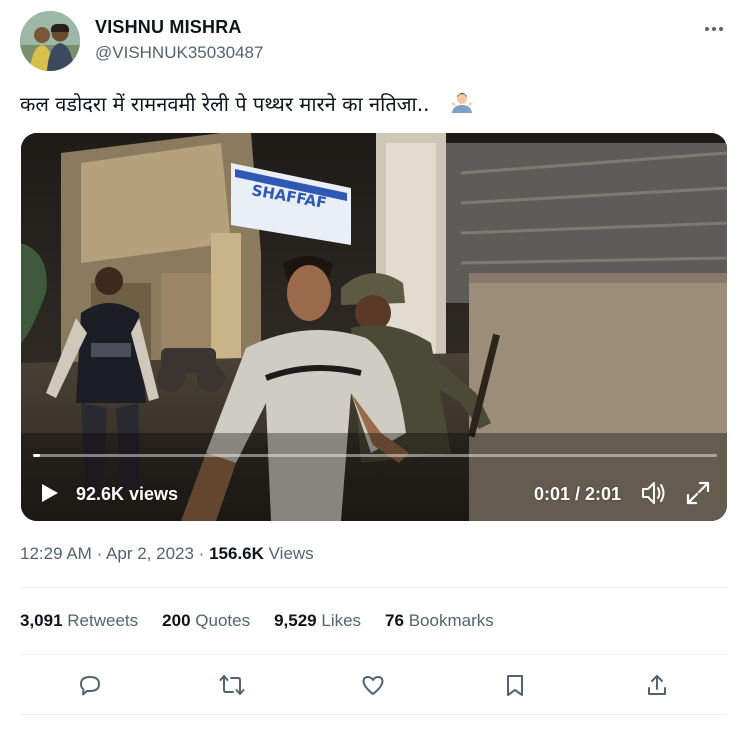 The width and height of the screenshot is (737, 731). What do you see at coordinates (179, 53) in the screenshot?
I see `user-handle: @VISHNUK35030487` at bounding box center [179, 53].